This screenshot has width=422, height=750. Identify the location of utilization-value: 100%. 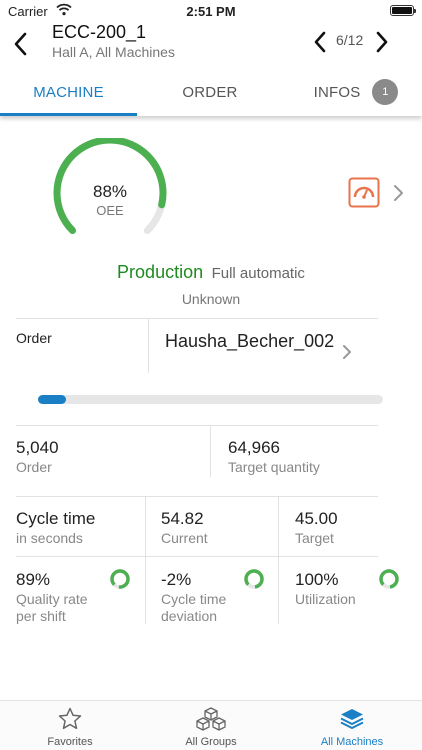
(317, 579).